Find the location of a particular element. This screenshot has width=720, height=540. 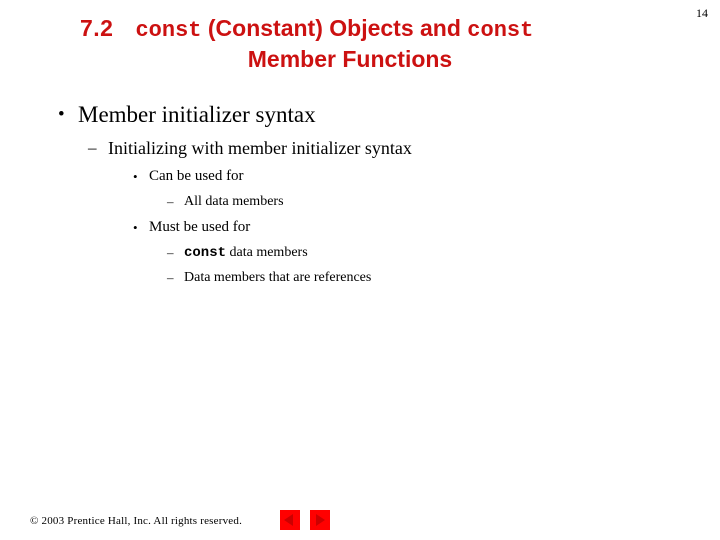

bullet-level1-label: Member initializer syntax is located at coordinates (197, 114).